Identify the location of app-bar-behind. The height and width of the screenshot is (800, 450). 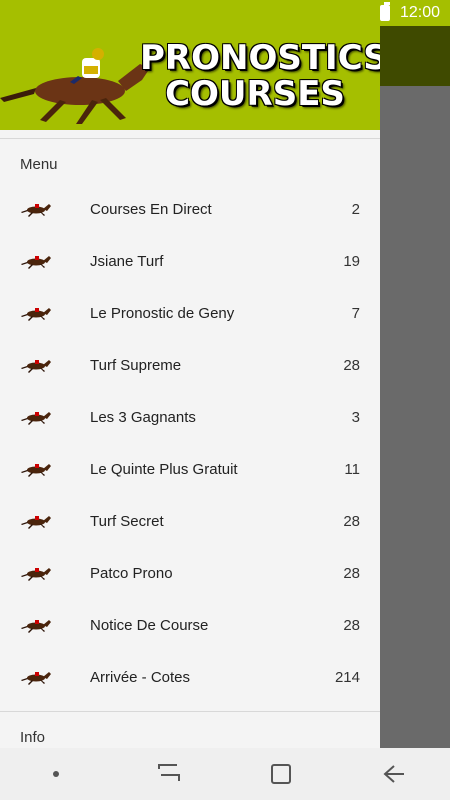
(415, 56).